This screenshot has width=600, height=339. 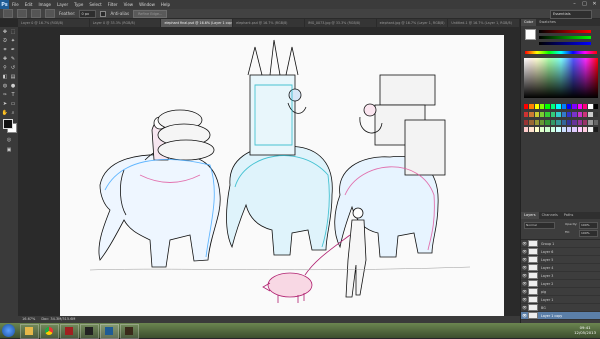 I want to click on eraser-tool-icon: ◧, so click(x=5, y=77).